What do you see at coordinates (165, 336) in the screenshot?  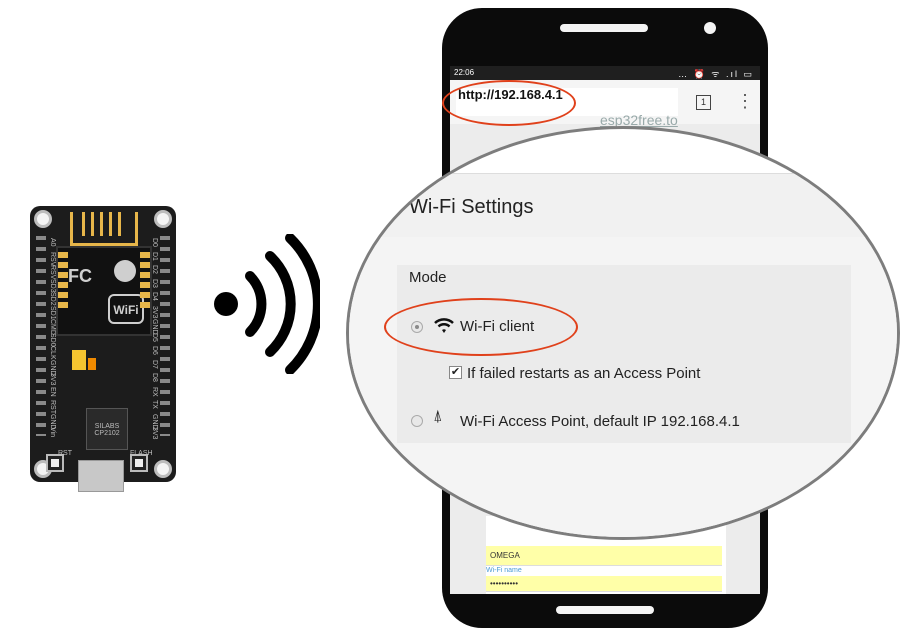 I see `pin-header-right` at bounding box center [165, 336].